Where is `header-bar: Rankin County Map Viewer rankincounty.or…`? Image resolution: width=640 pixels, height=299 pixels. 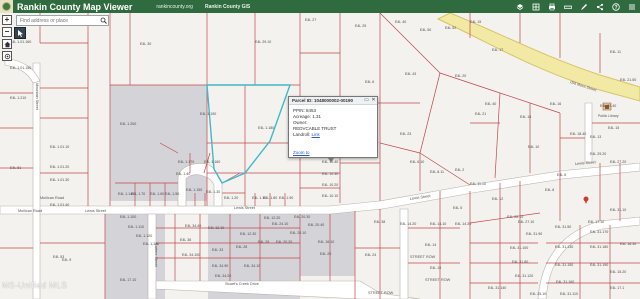 header-bar: Rankin County Map Viewer rankincounty.or… is located at coordinates (320, 6).